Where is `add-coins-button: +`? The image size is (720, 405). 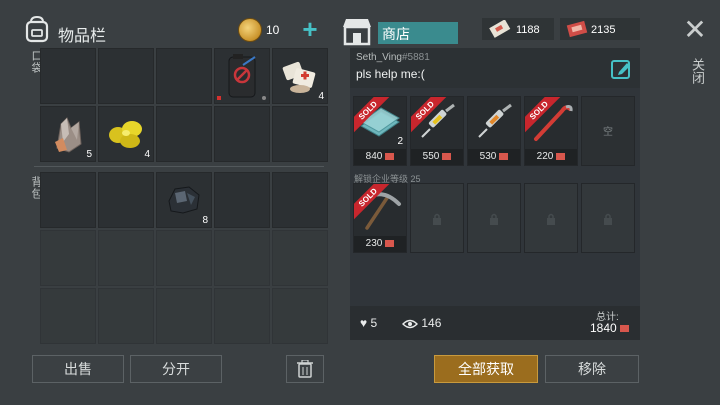
add-coins-button: + is located at coordinates (310, 29).